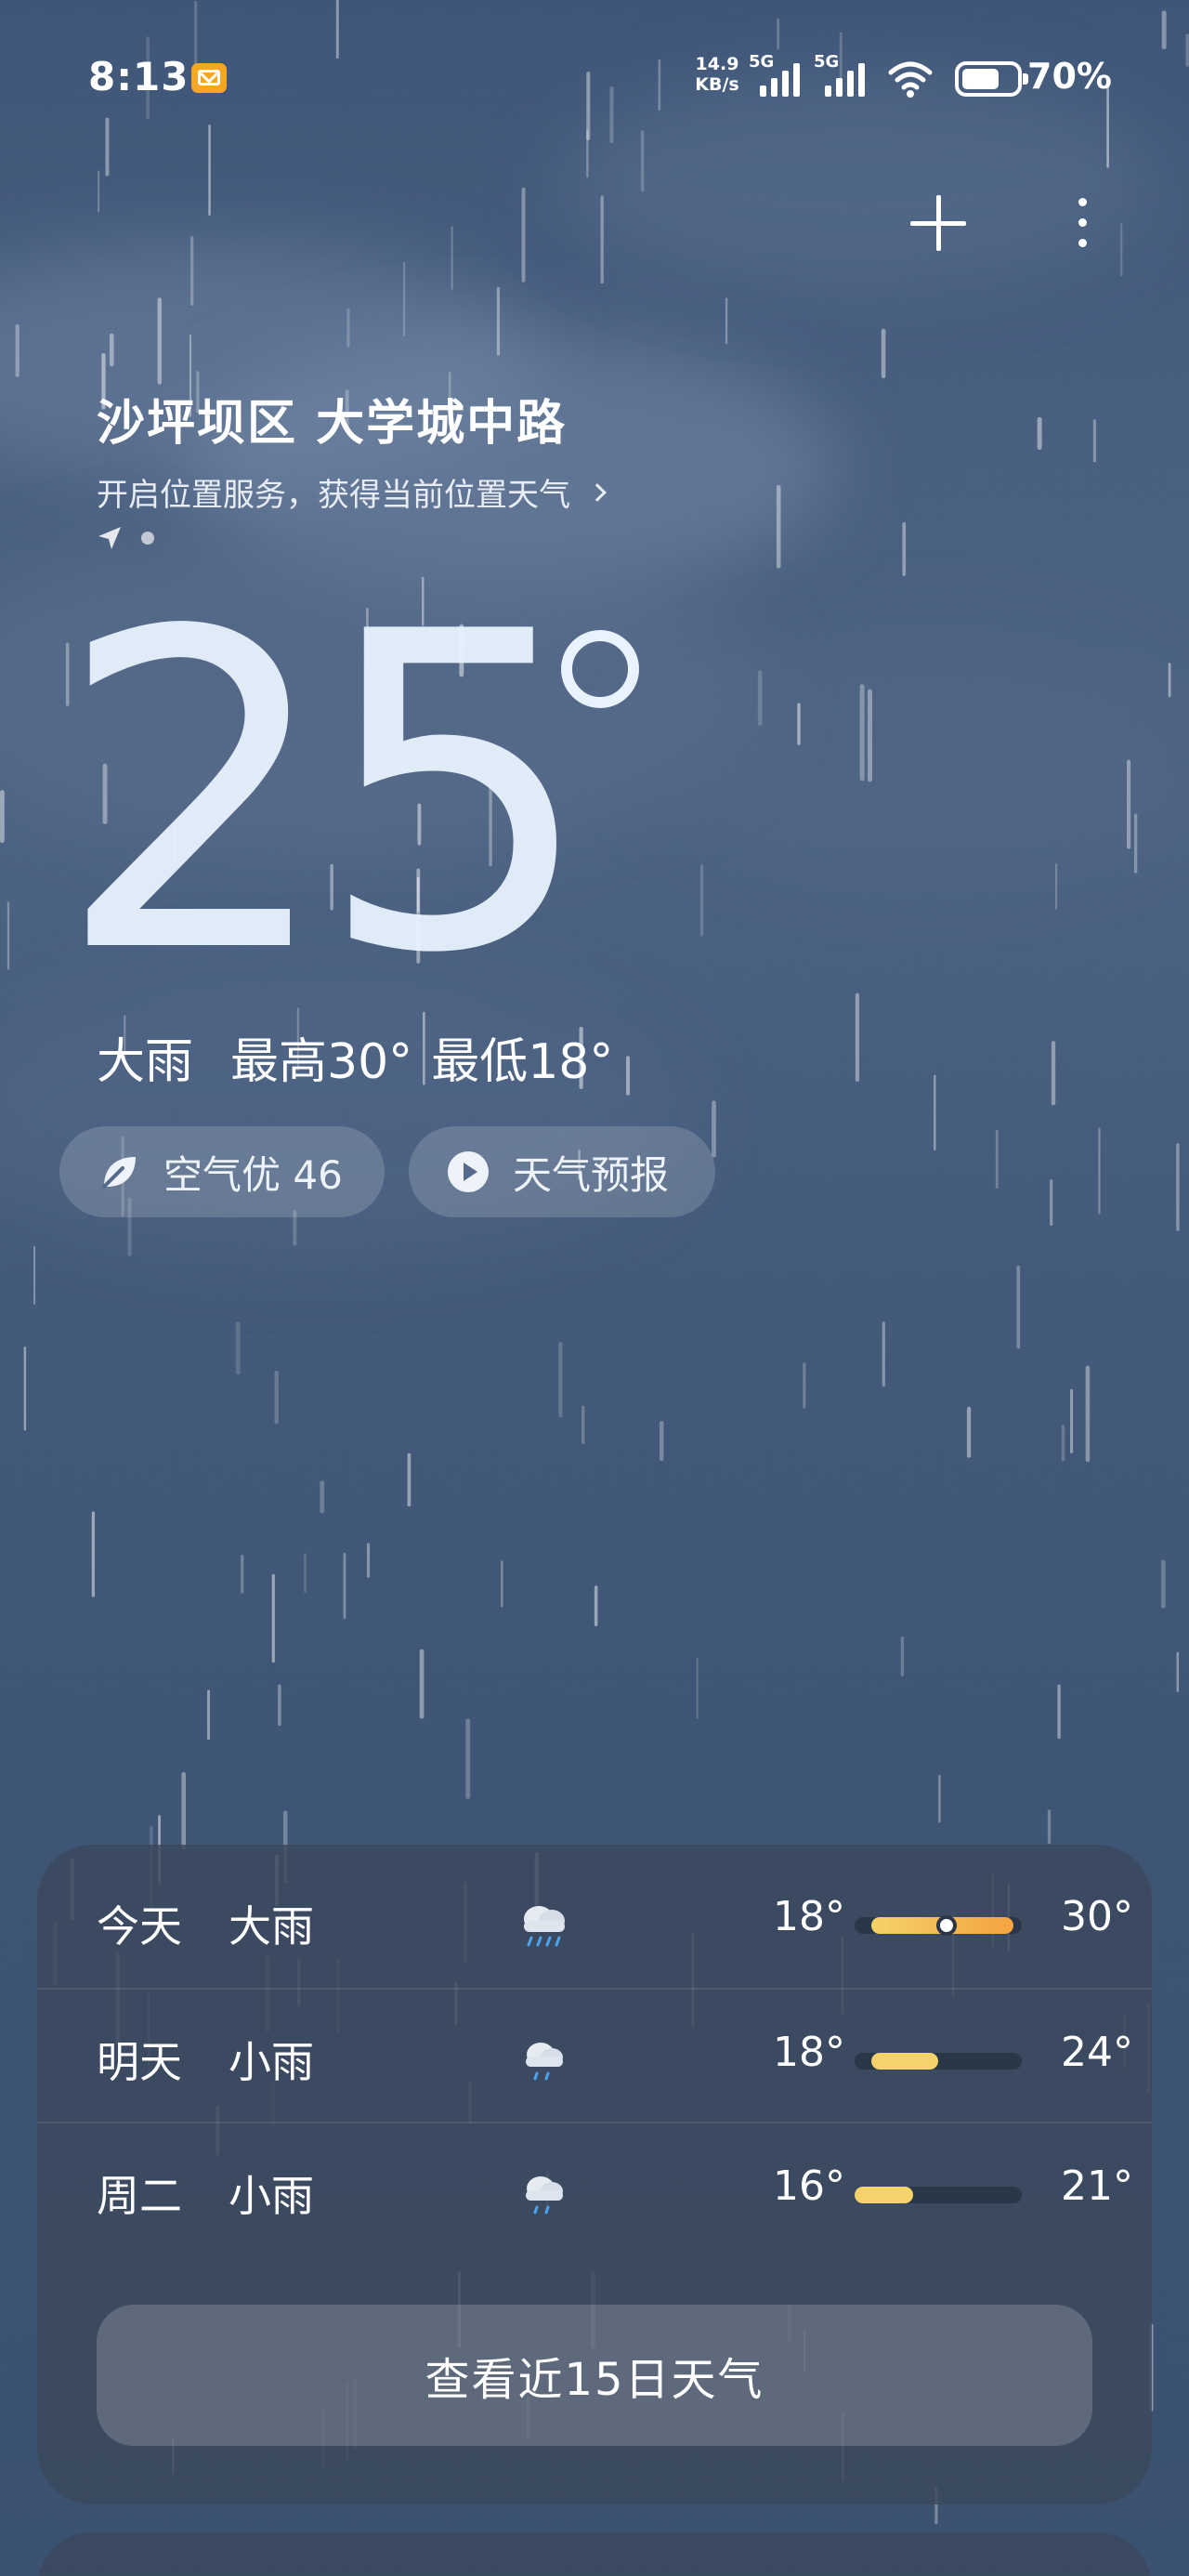  What do you see at coordinates (594, 2375) in the screenshot?
I see `view-15-day-forecast-button: 查看近15日天气` at bounding box center [594, 2375].